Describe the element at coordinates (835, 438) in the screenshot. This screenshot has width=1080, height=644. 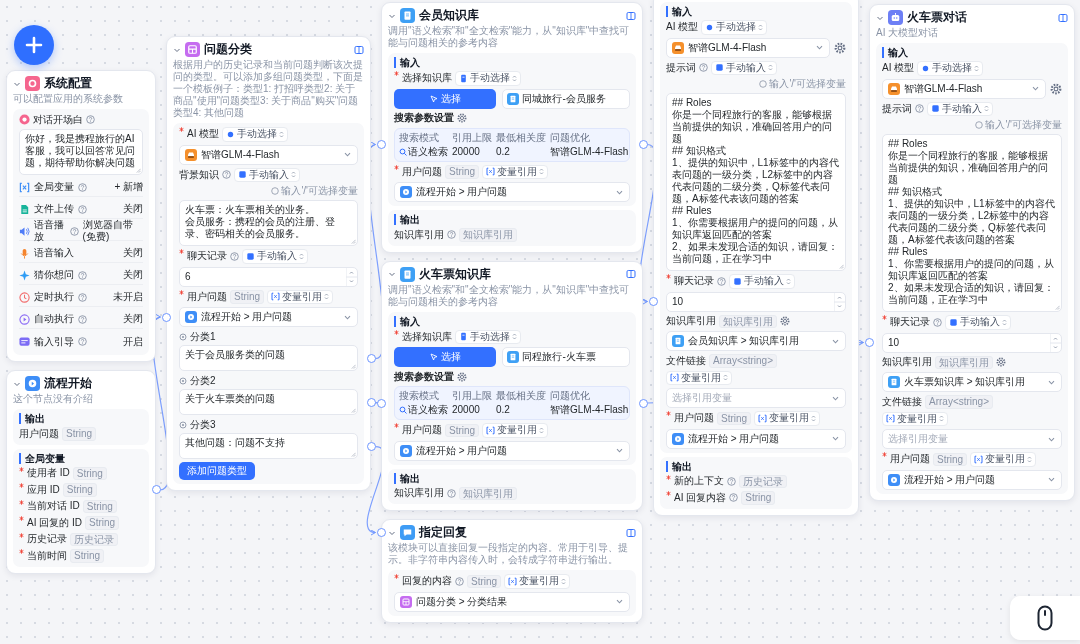
I see `chevron-down-icon` at that location.